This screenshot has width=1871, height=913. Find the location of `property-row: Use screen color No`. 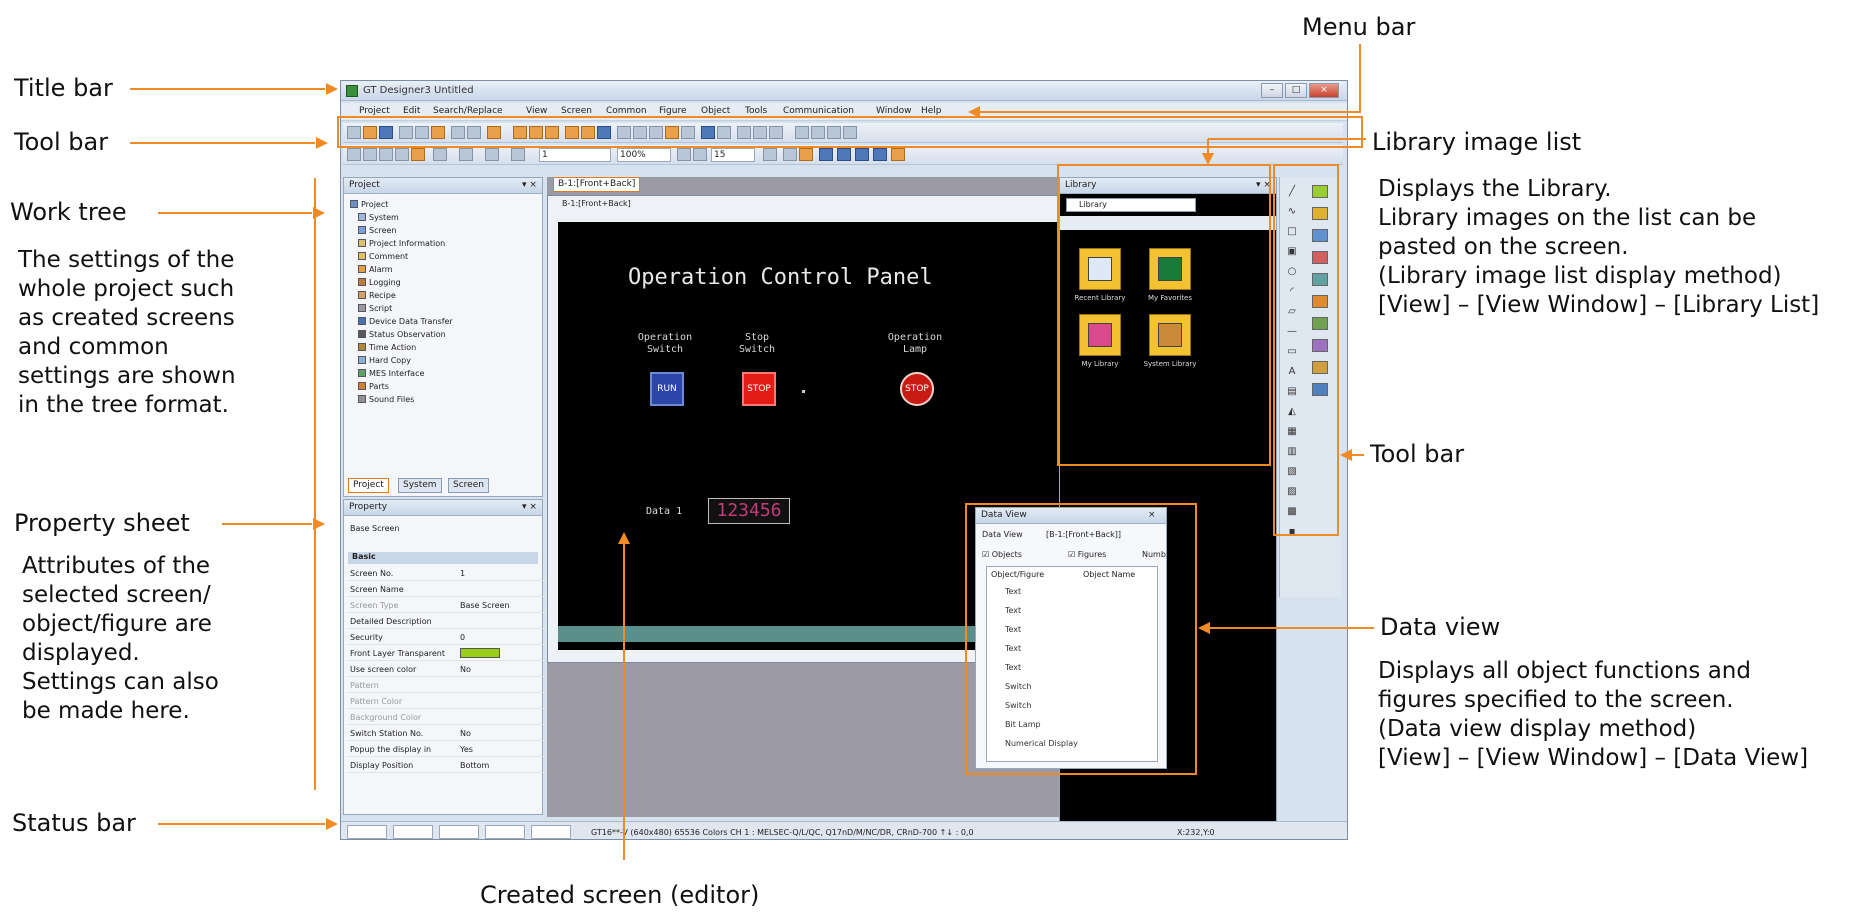

property-row: Use screen color No is located at coordinates (448, 669).